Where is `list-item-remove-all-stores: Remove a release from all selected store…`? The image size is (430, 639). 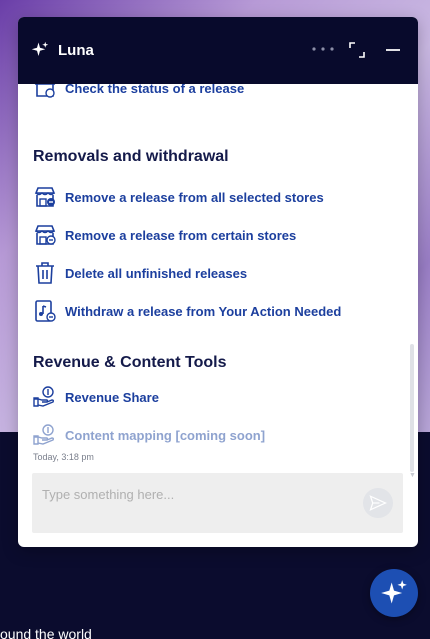
list-item-remove-all-stores: Remove a release from all selected store… is located at coordinates (178, 197).